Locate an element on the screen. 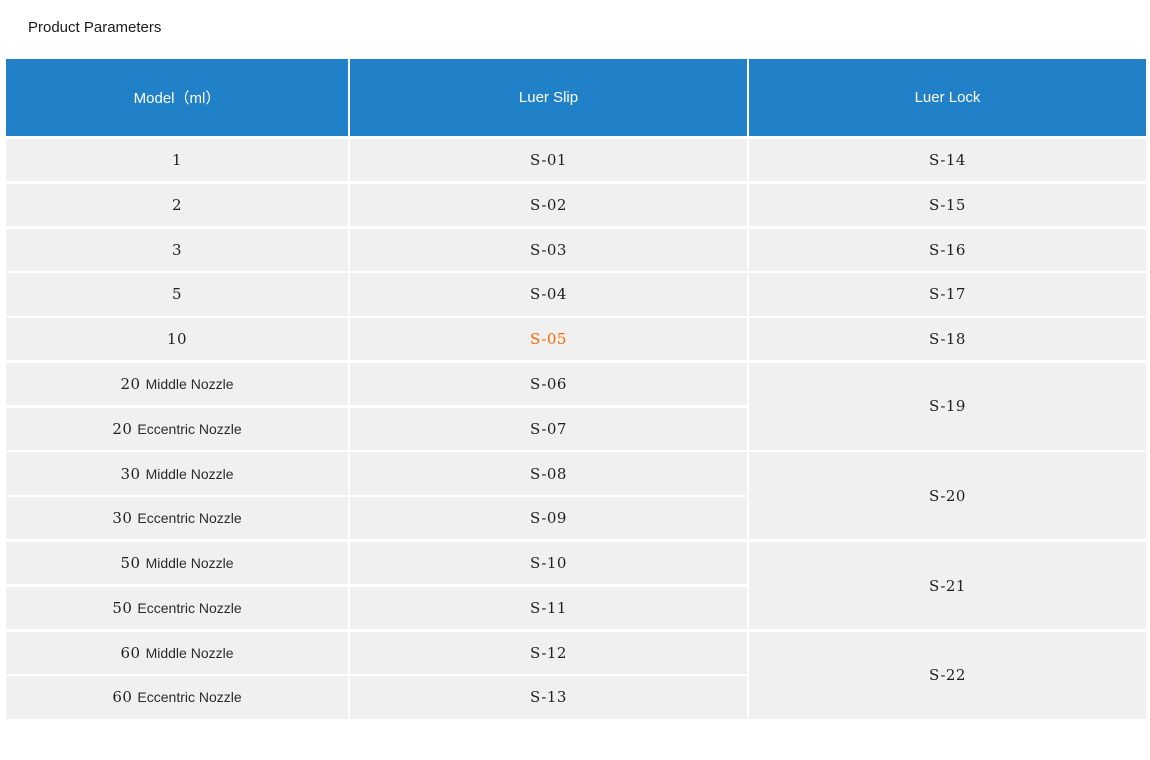  luer-lock-cell: S-15 is located at coordinates (947, 204).